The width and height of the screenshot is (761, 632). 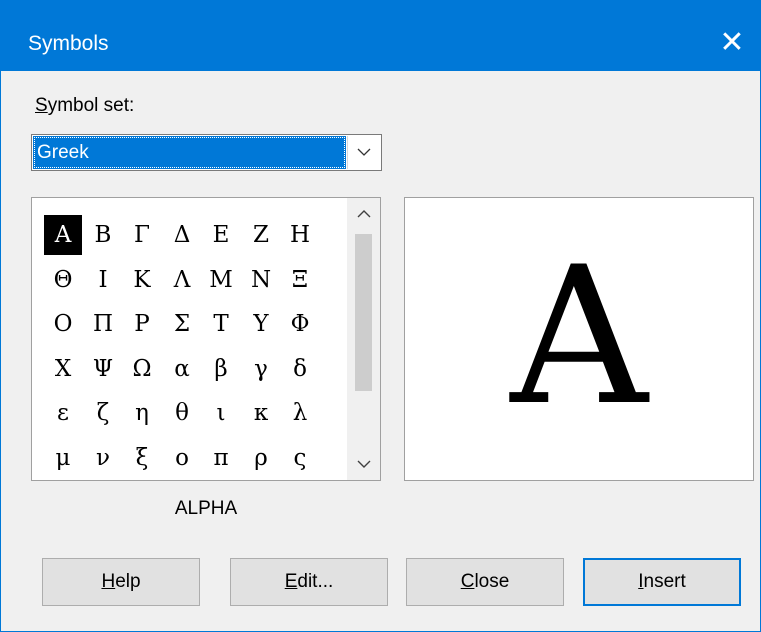 What do you see at coordinates (103, 324) in the screenshot?
I see `symbol-cell: Π` at bounding box center [103, 324].